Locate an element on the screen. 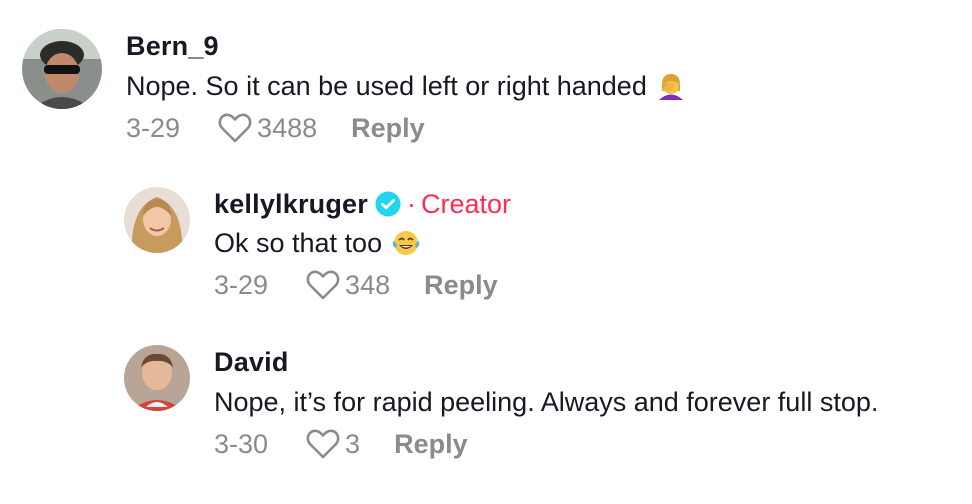  woman-facepalming-emoji-icon is located at coordinates (671, 86).